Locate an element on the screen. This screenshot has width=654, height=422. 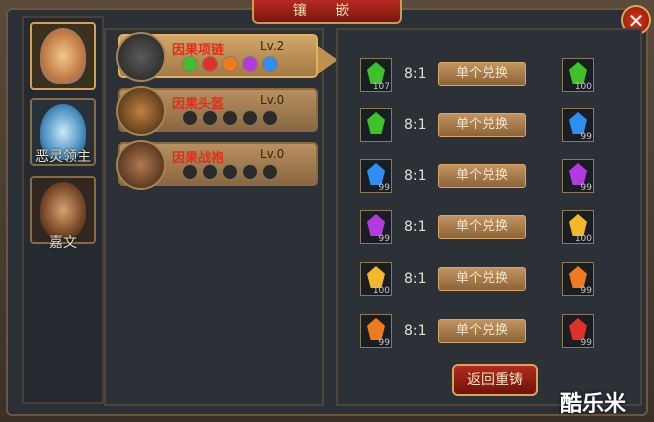
equipment-item-armor: 因果战袍 Lv.0 is located at coordinates (217, 165).